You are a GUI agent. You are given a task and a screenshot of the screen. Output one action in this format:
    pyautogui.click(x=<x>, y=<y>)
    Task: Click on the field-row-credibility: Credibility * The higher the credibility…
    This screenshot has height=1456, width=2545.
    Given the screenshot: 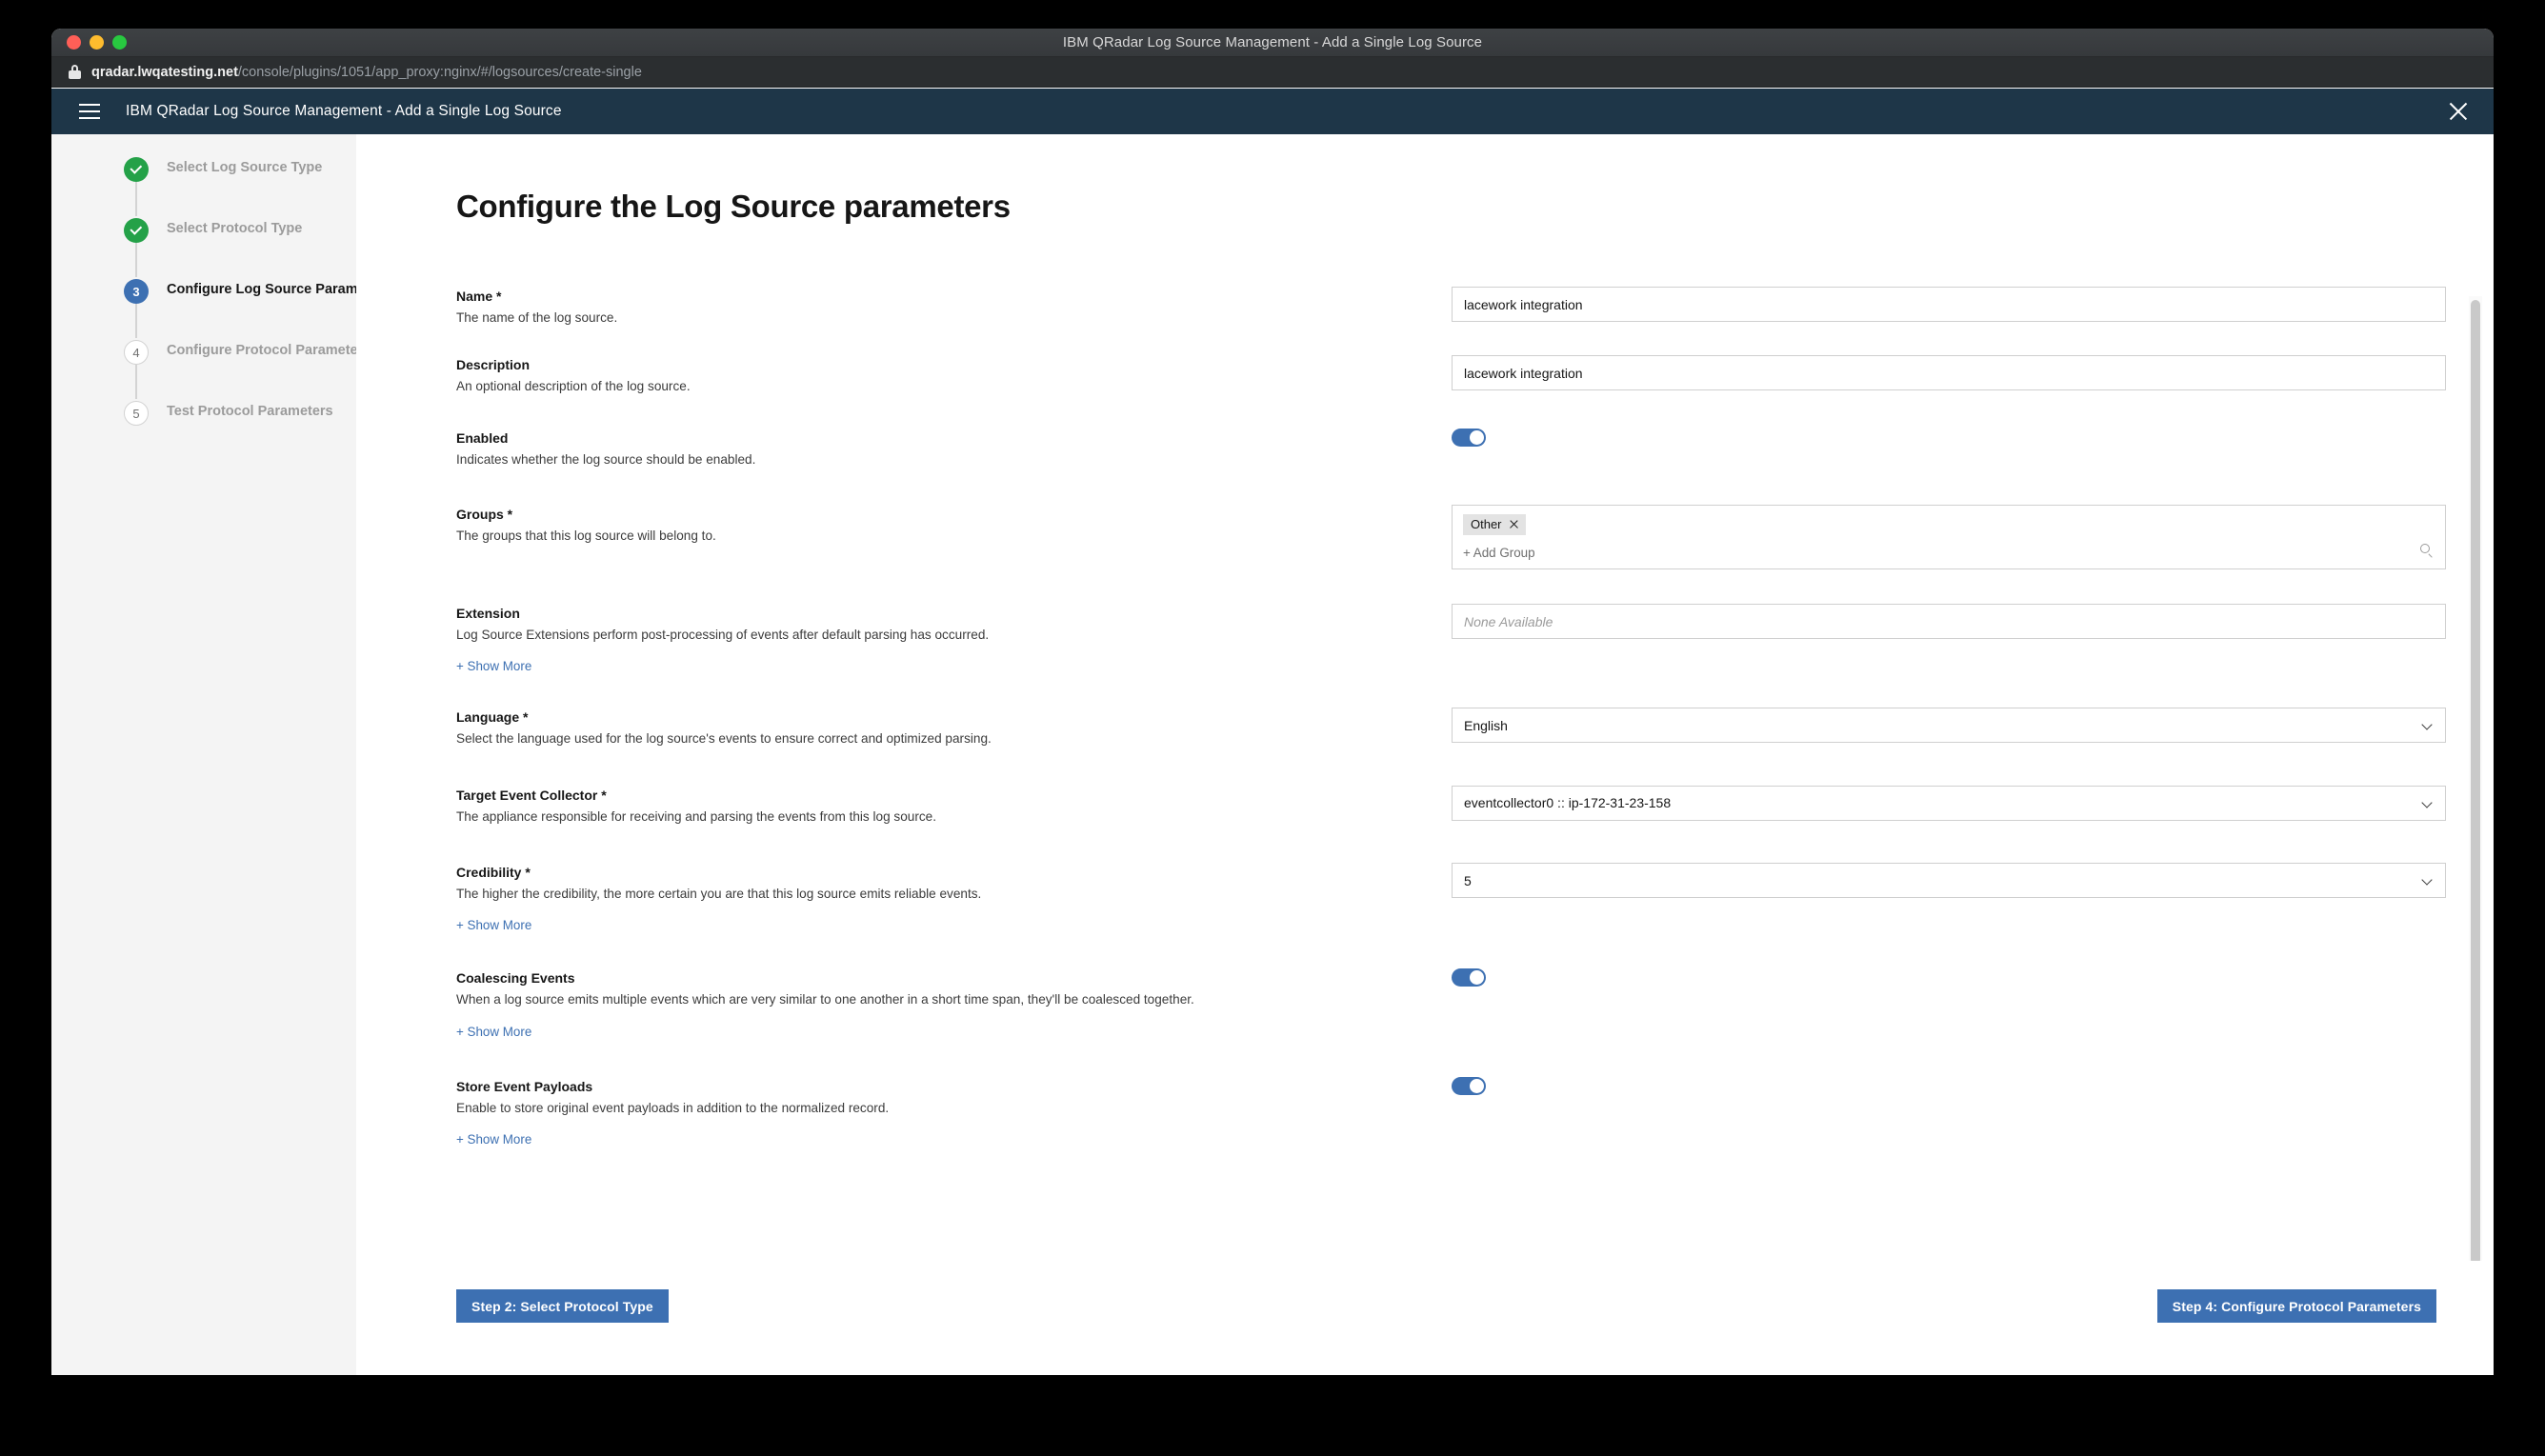 What is the action you would take?
    pyautogui.click(x=1425, y=899)
    